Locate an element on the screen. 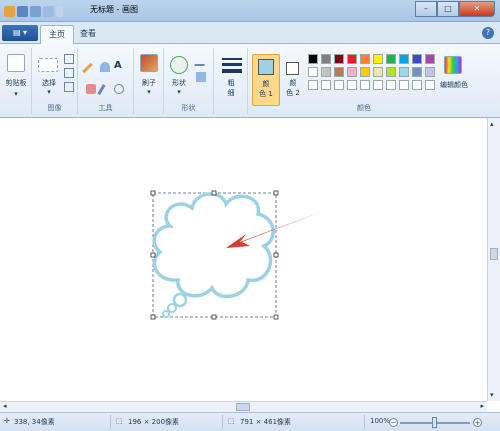 The height and width of the screenshot is (431, 500). brush-icon is located at coordinates (149, 63).